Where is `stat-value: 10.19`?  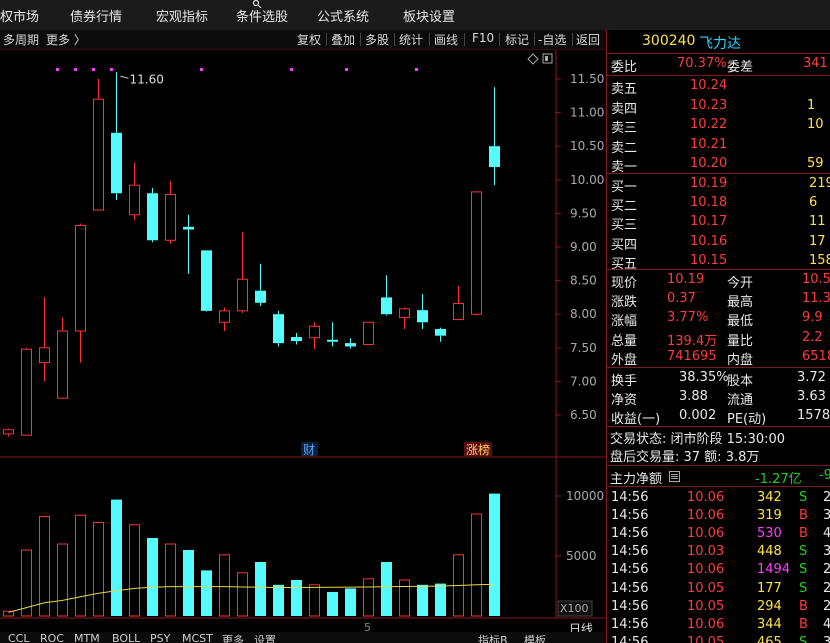
stat-value: 10.19 is located at coordinates (686, 279).